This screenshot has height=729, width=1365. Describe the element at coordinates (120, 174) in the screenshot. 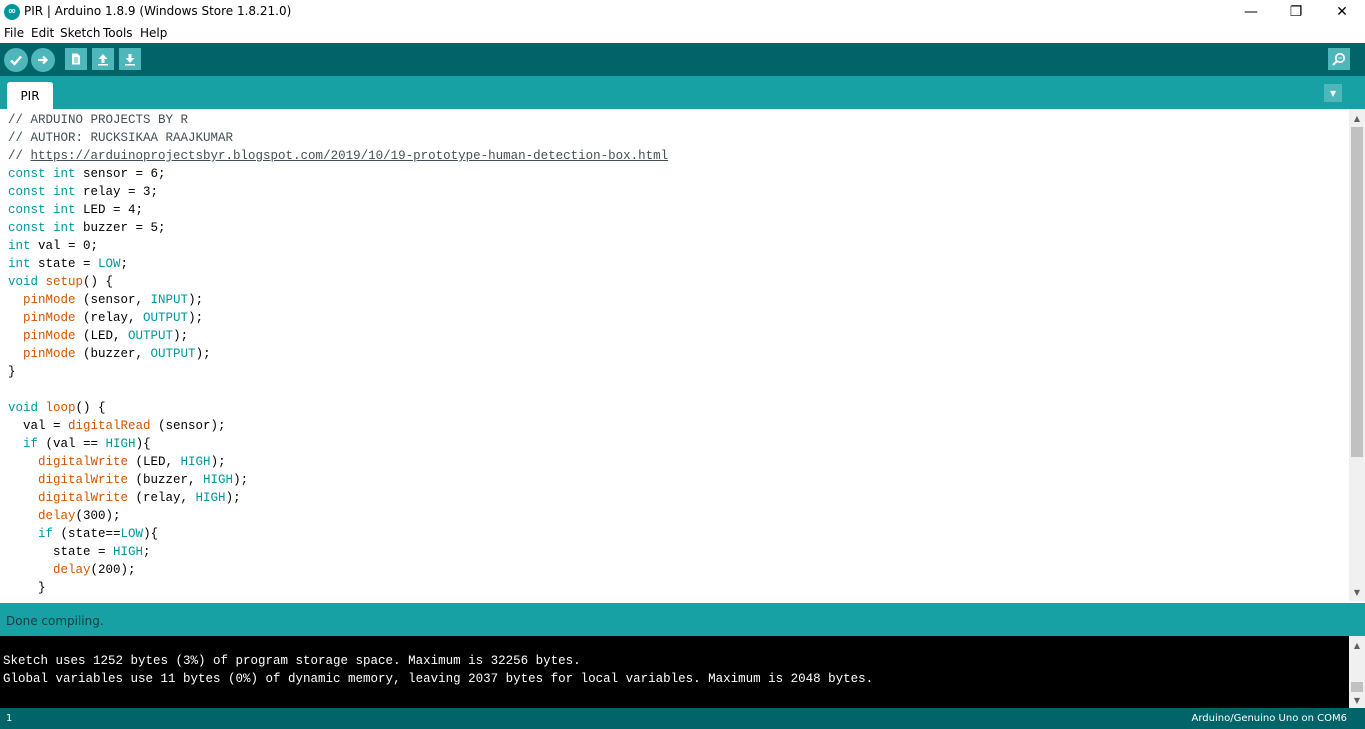

I see `code-token: sensor = 6;` at that location.